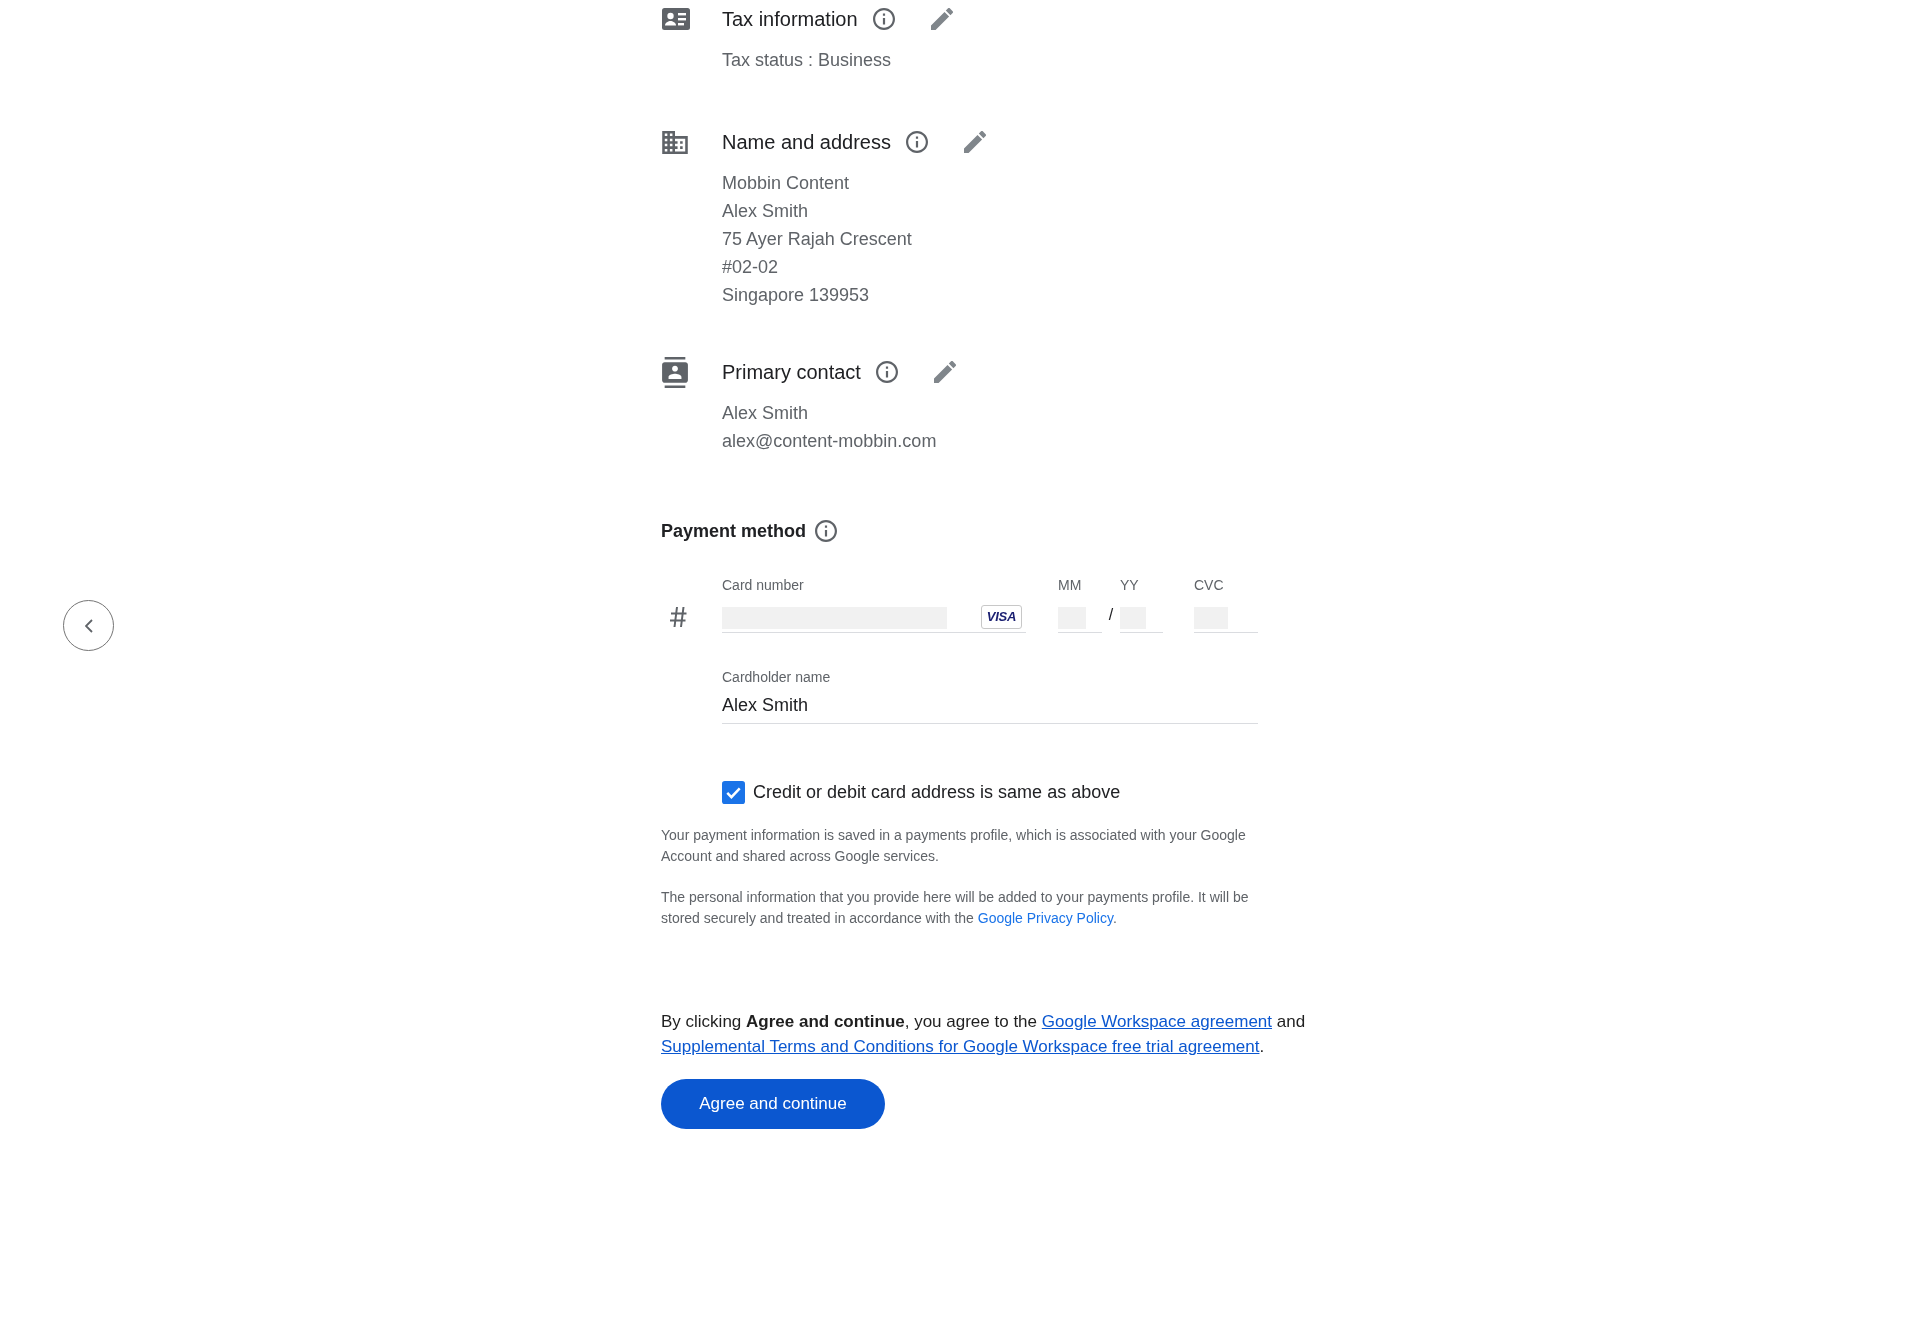  I want to click on card-logo: VISA, so click(1001, 616).